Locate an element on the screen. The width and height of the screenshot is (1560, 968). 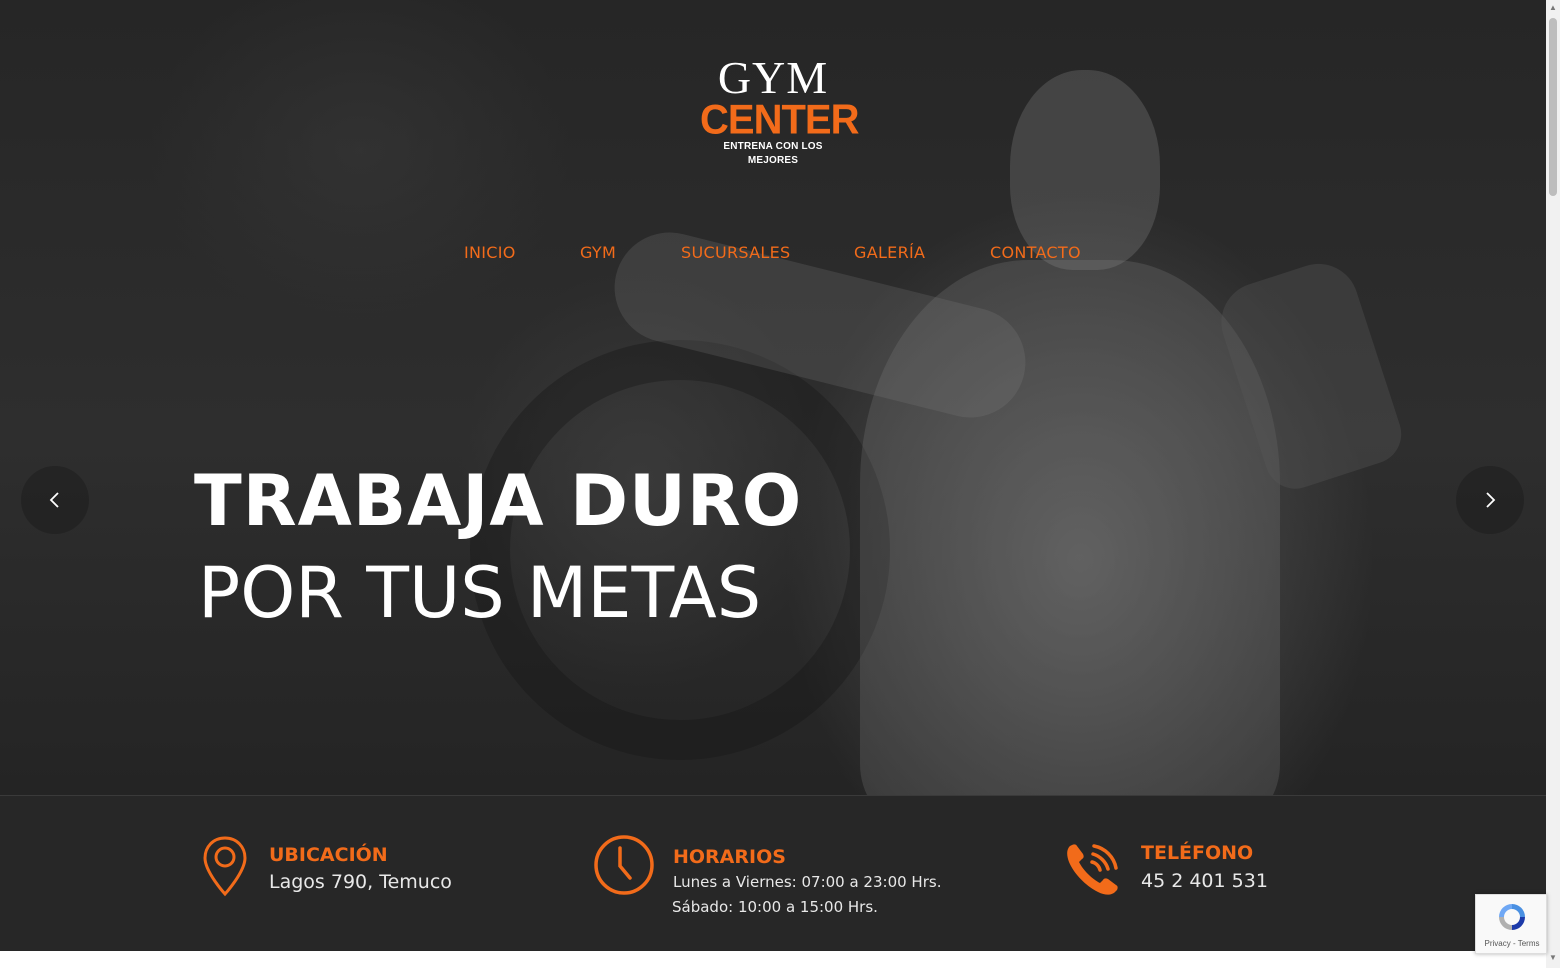
recaptcha-badge: Privacy - Terms is located at coordinates (1511, 924).